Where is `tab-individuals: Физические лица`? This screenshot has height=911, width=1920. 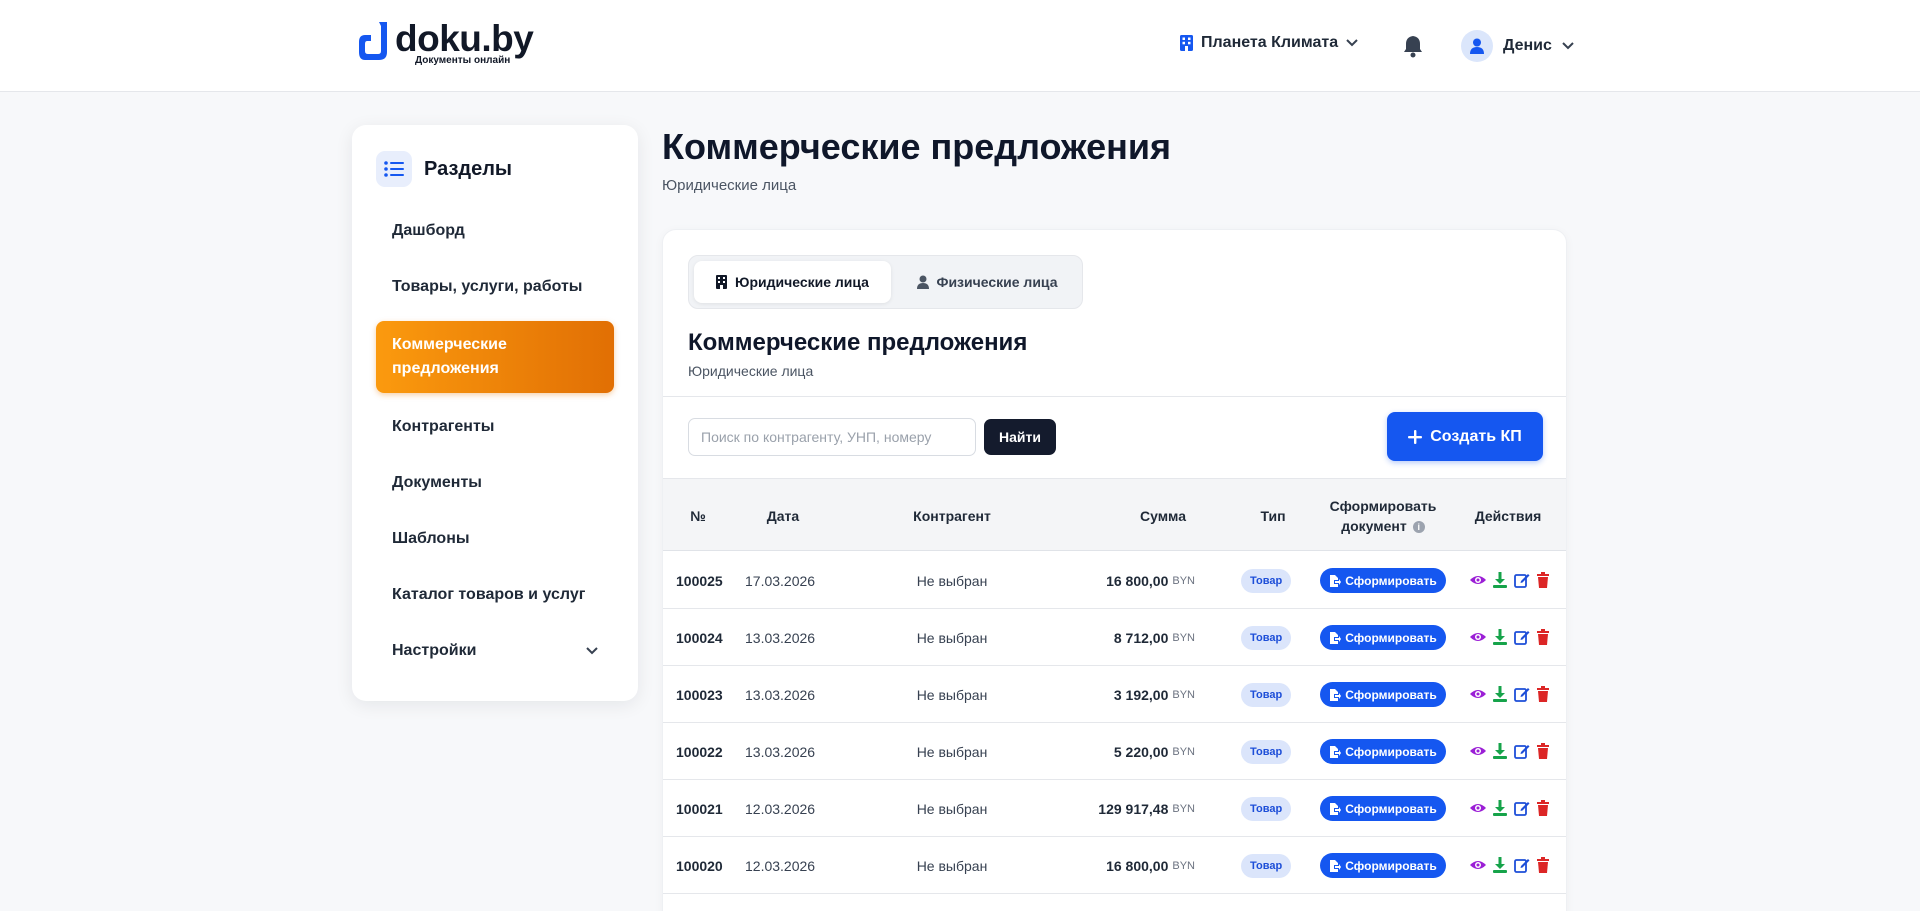 tab-individuals: Физические лица is located at coordinates (987, 282).